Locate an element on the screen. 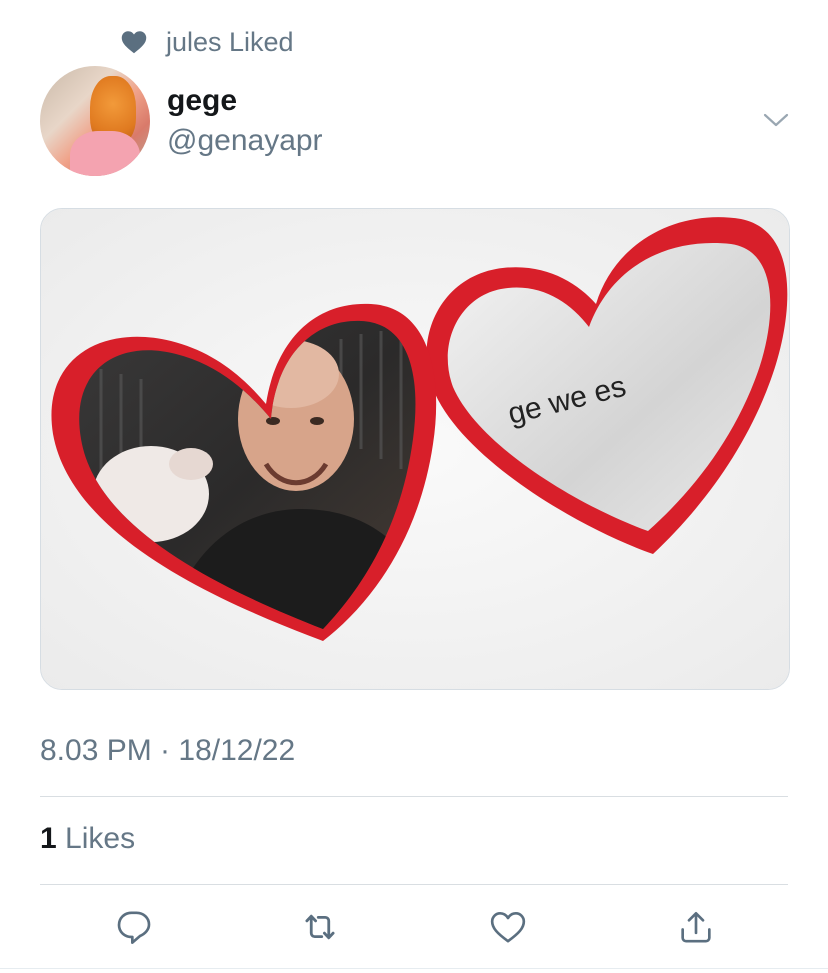 Image resolution: width=828 pixels, height=973 pixels. like-button is located at coordinates (508, 927).